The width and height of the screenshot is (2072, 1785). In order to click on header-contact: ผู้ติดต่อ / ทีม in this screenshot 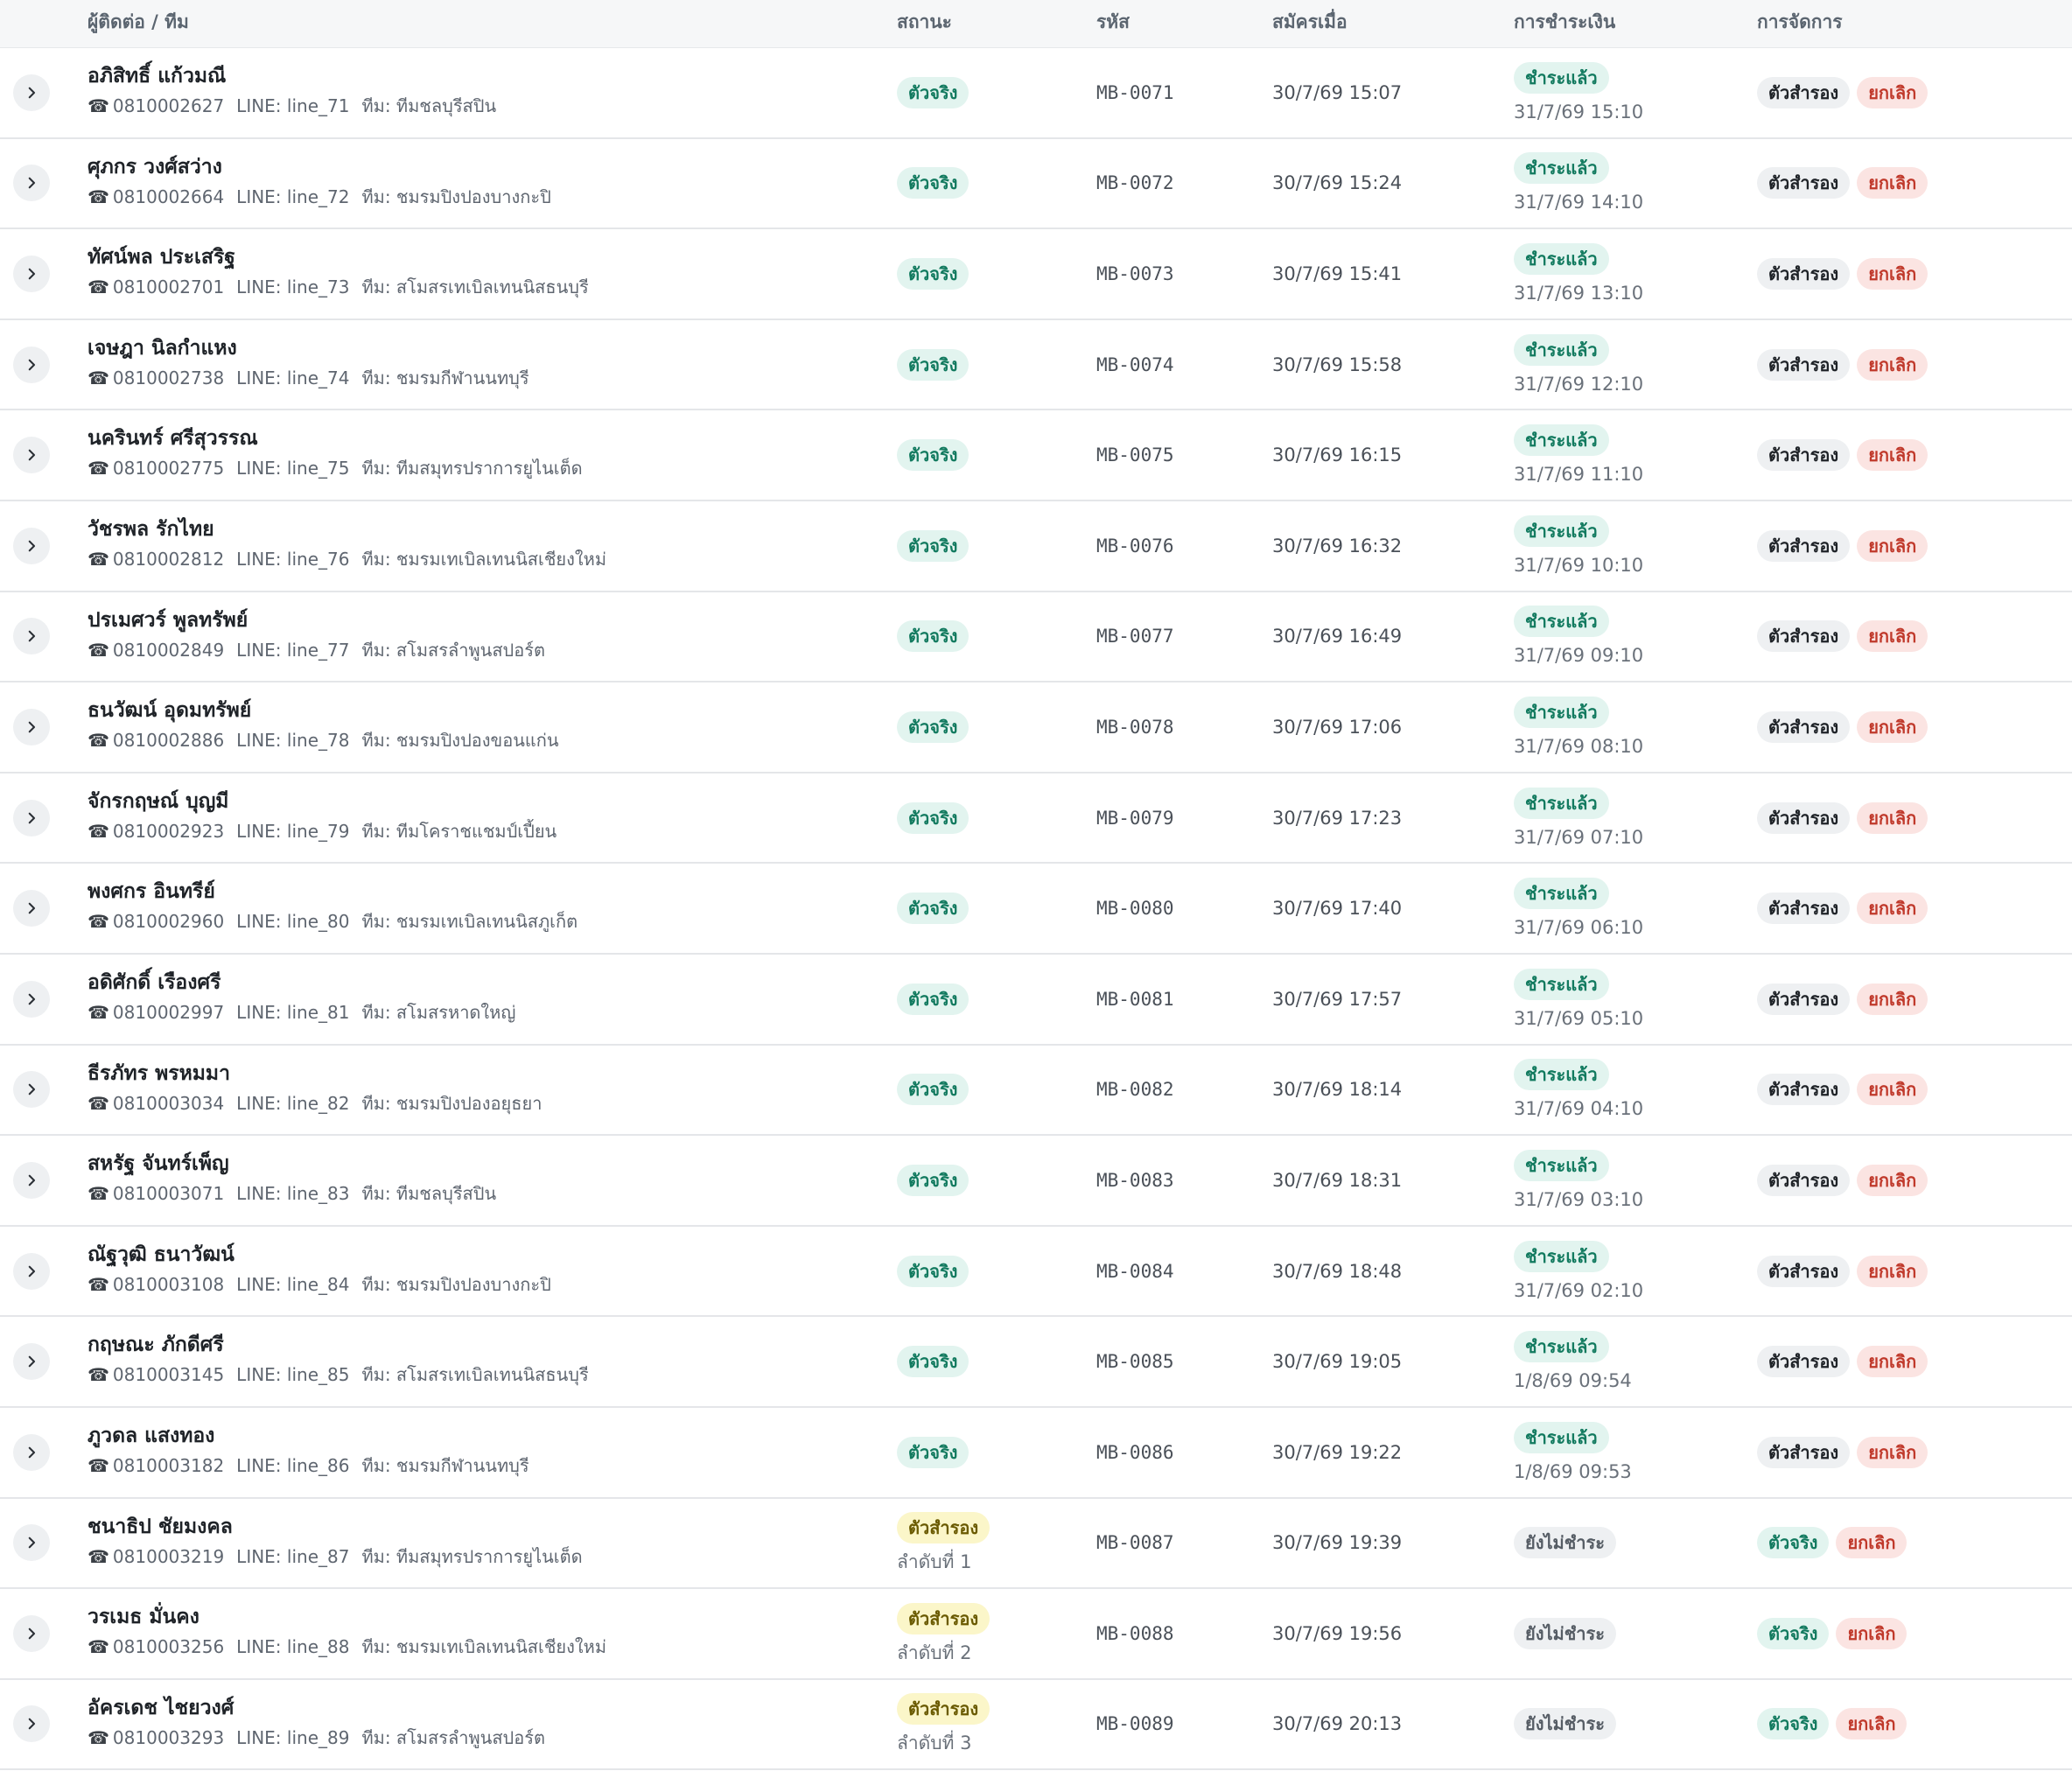, I will do `click(138, 23)`.